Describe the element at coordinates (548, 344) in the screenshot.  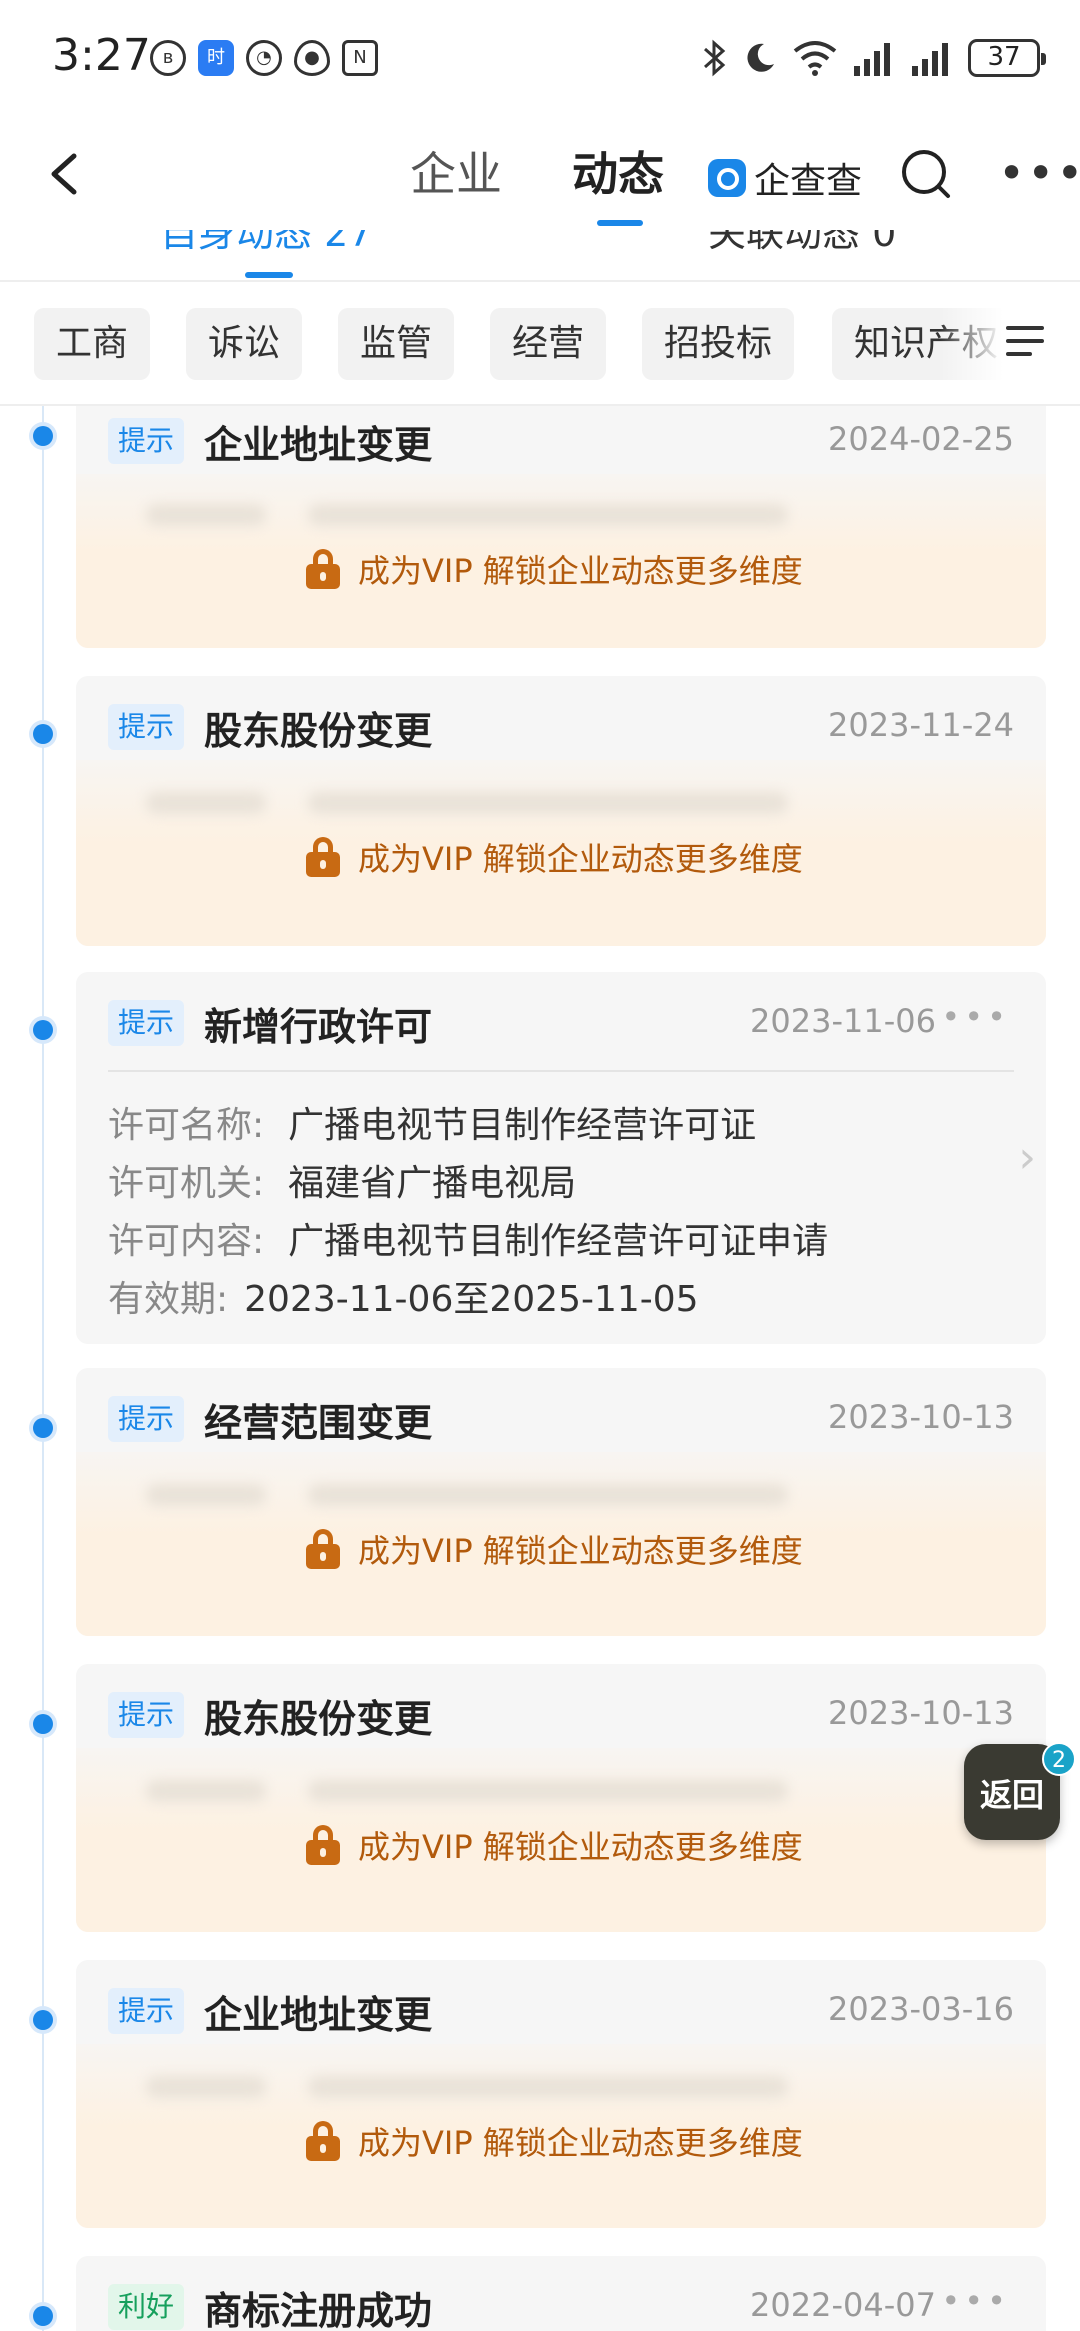
I see `chip-operation: 经营` at that location.